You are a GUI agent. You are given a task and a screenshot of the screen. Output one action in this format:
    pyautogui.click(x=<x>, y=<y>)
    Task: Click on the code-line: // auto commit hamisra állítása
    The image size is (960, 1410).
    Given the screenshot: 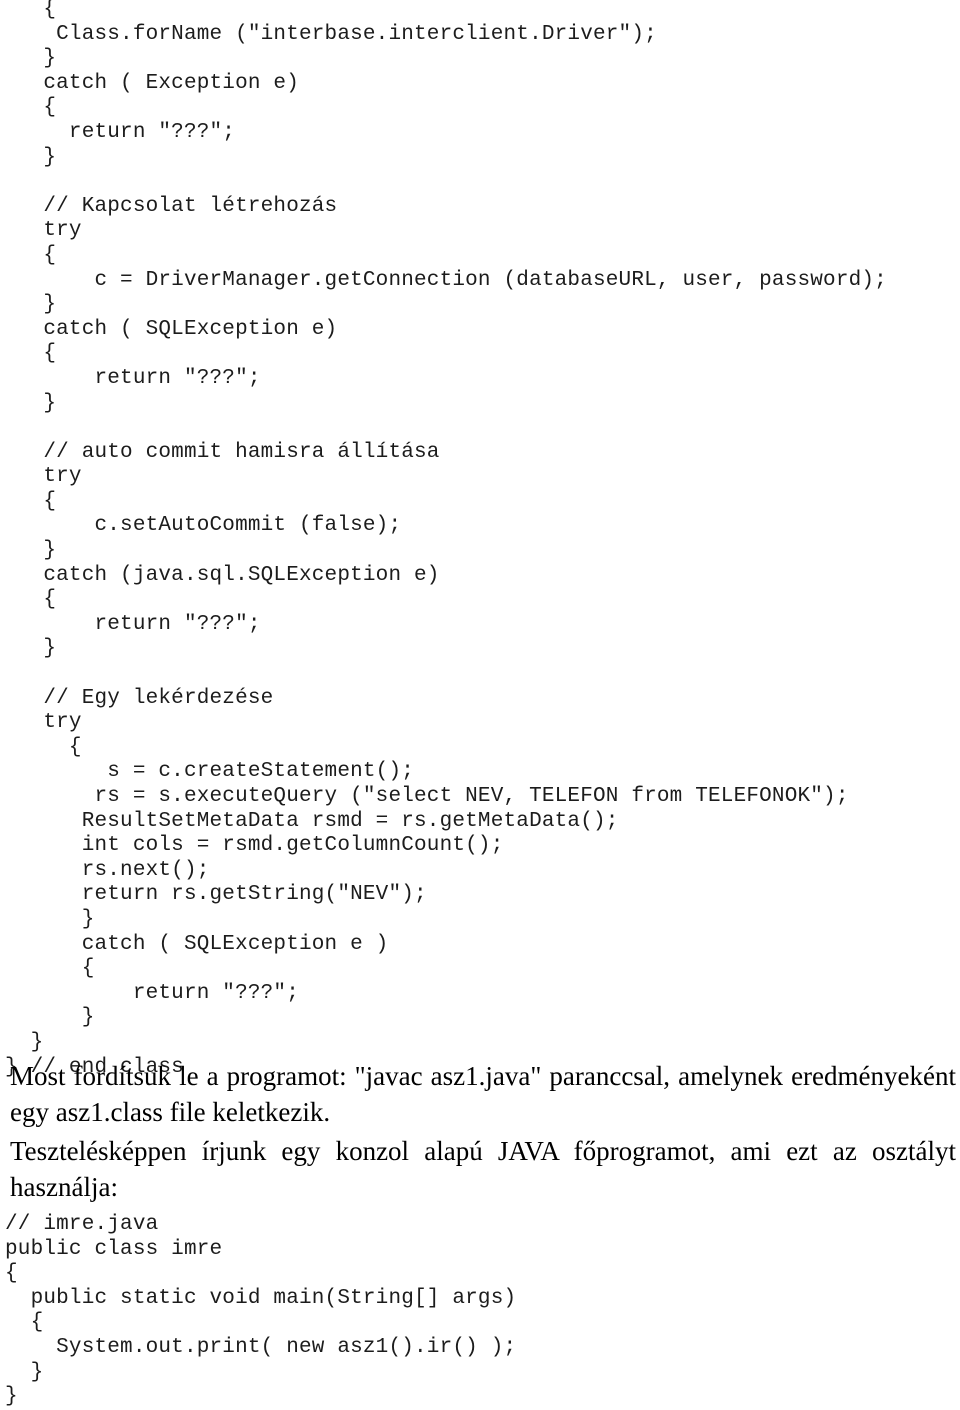 What is the action you would take?
    pyautogui.click(x=222, y=452)
    